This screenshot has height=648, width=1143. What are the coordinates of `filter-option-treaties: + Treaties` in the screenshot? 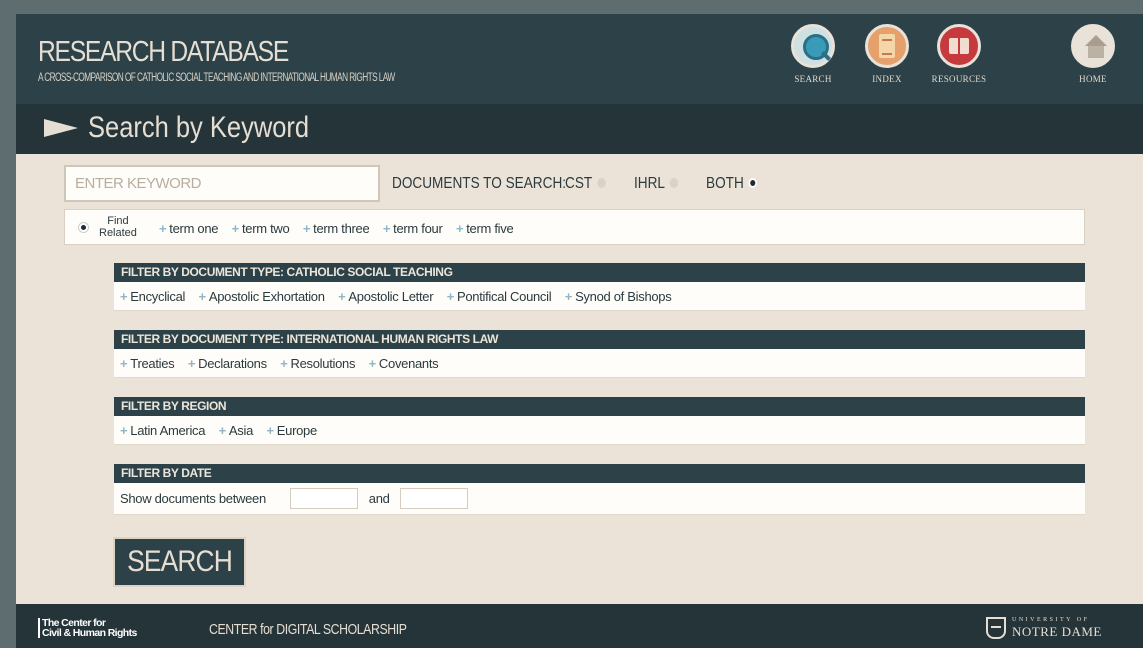 It's located at (147, 363).